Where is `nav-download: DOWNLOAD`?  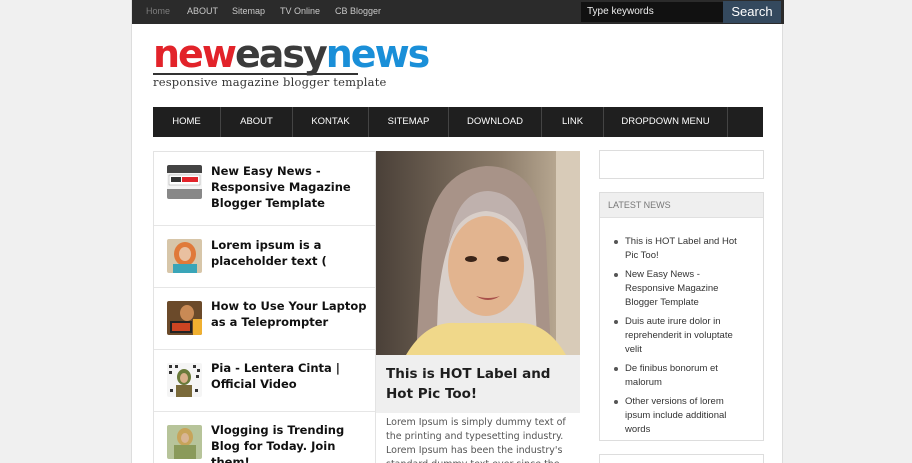
nav-download: DOWNLOAD is located at coordinates (495, 122).